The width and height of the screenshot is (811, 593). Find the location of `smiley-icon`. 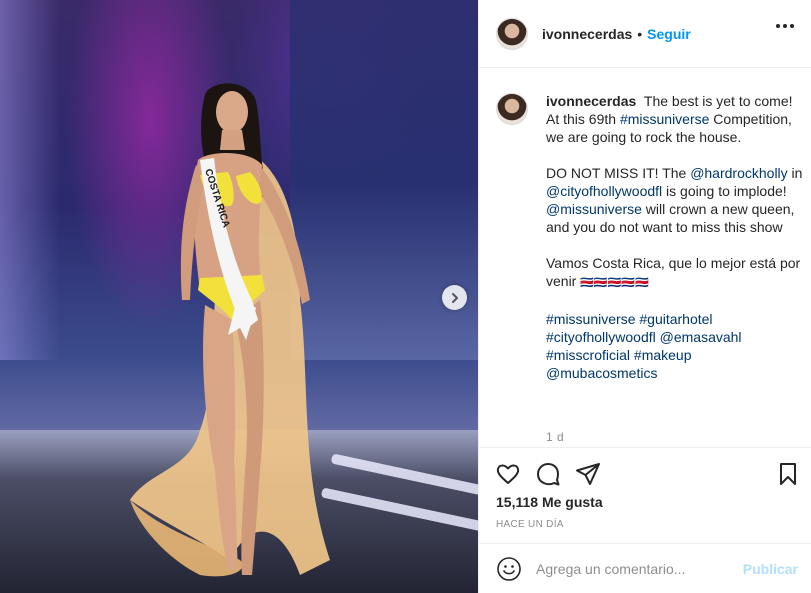

smiley-icon is located at coordinates (509, 569).